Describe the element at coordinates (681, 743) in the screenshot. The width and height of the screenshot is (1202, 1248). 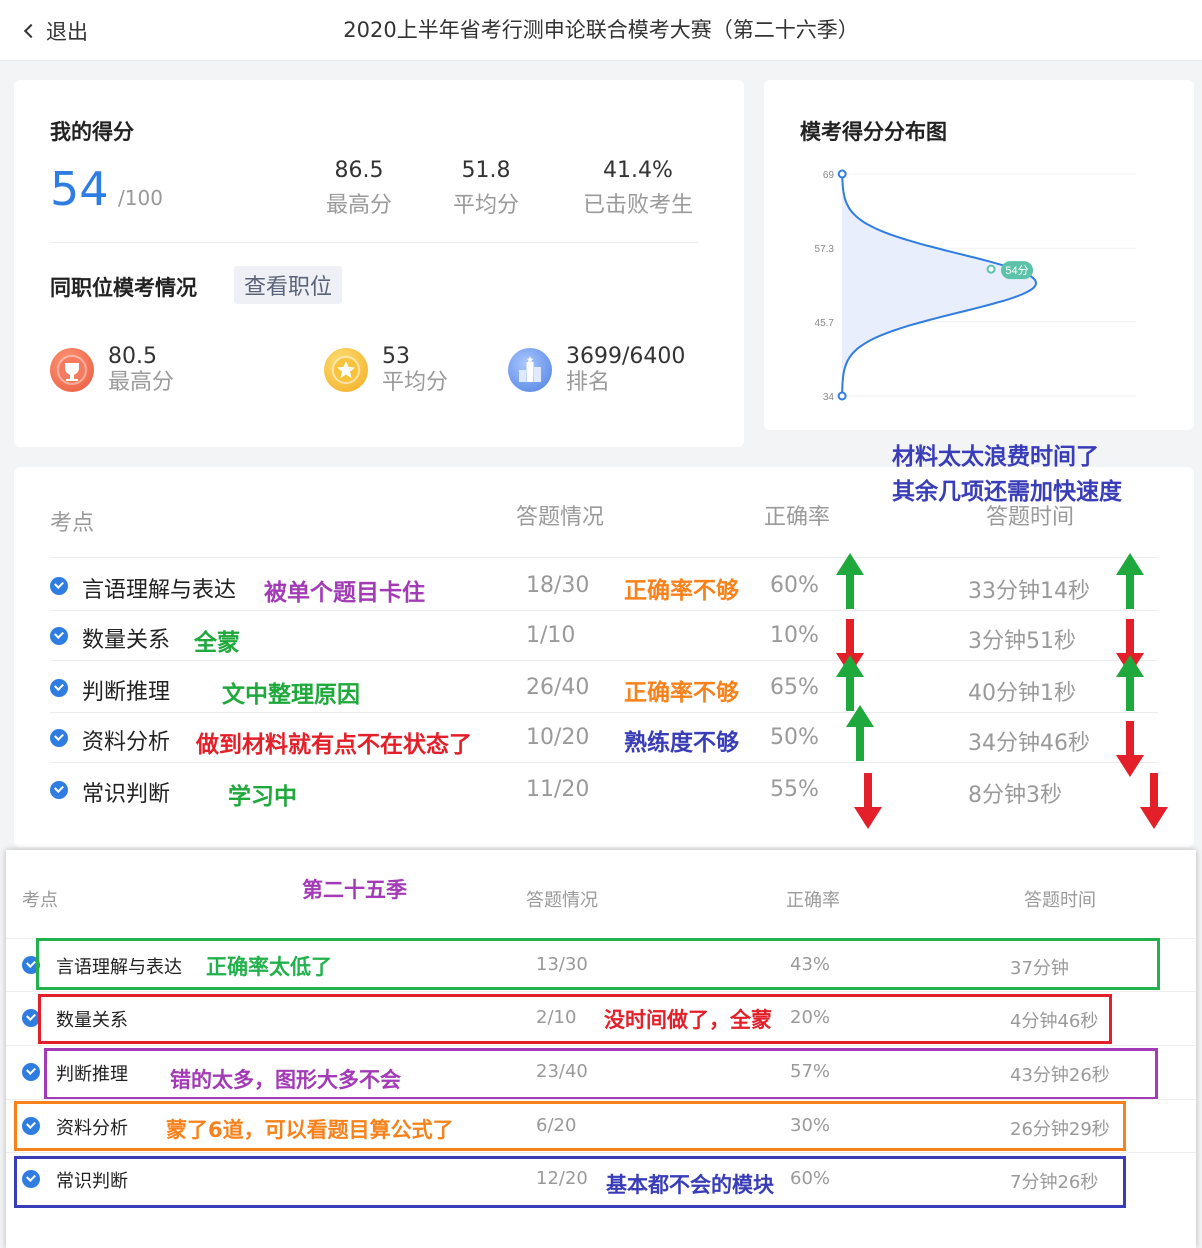
I see `accuracy-annotation: 熟练度不够` at that location.